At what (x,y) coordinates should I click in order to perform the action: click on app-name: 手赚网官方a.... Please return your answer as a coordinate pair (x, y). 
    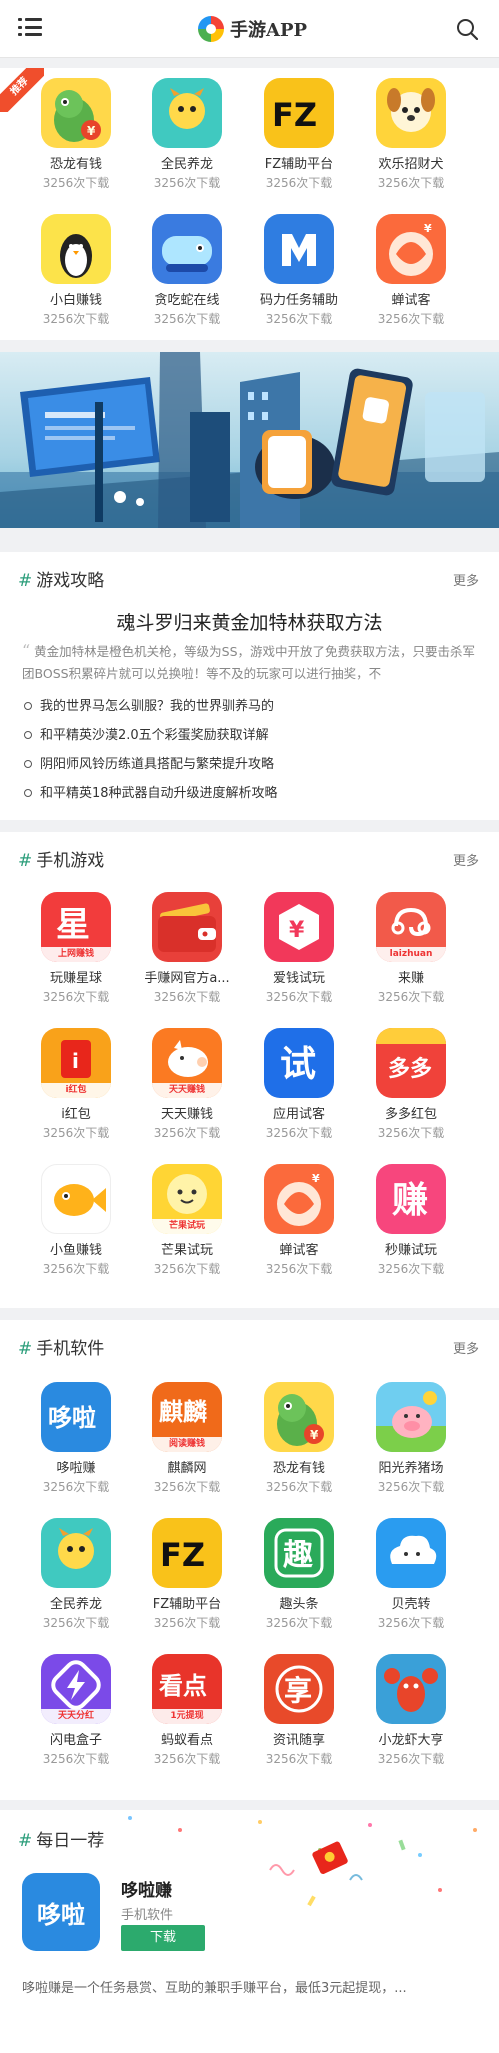
    Looking at the image, I should click on (187, 979).